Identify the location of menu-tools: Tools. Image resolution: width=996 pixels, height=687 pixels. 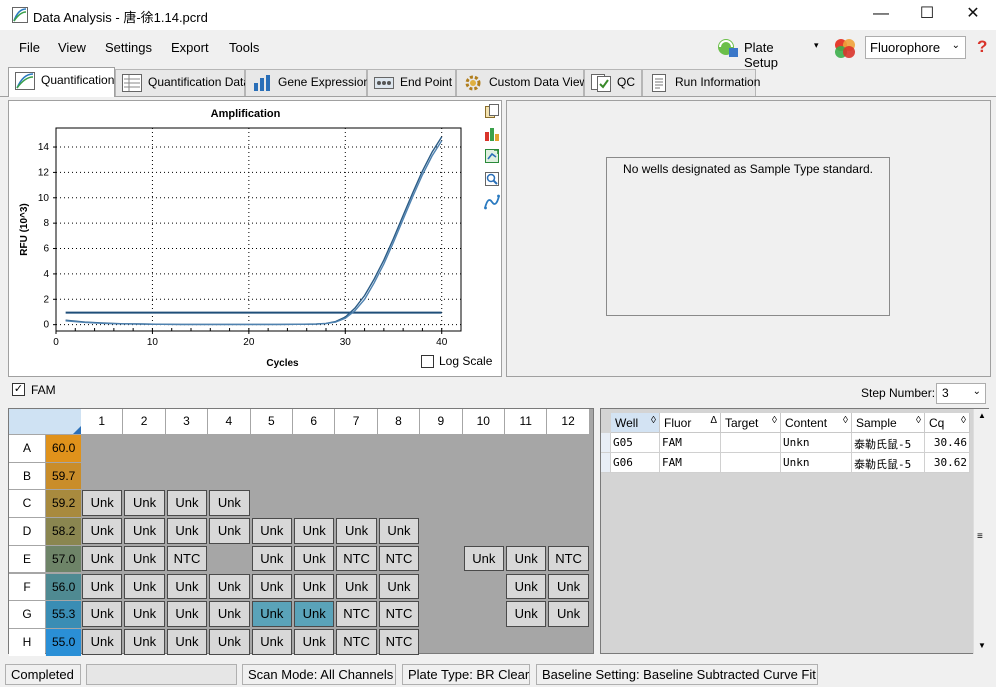
(244, 47).